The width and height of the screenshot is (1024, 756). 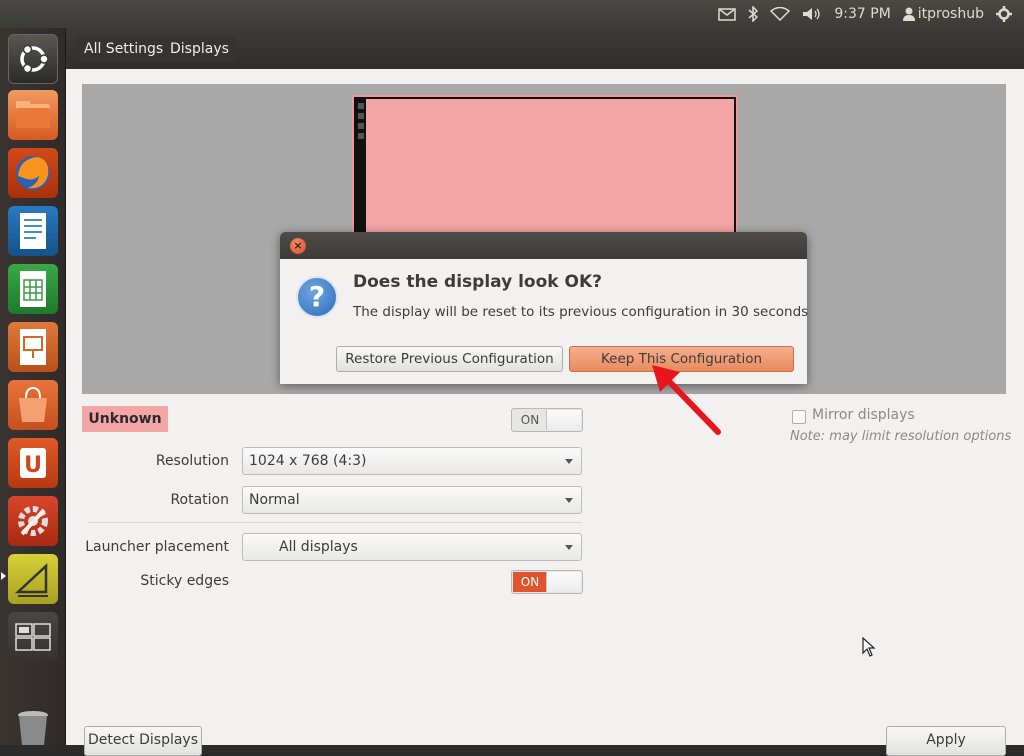 I want to click on apply-button: Apply, so click(x=946, y=741).